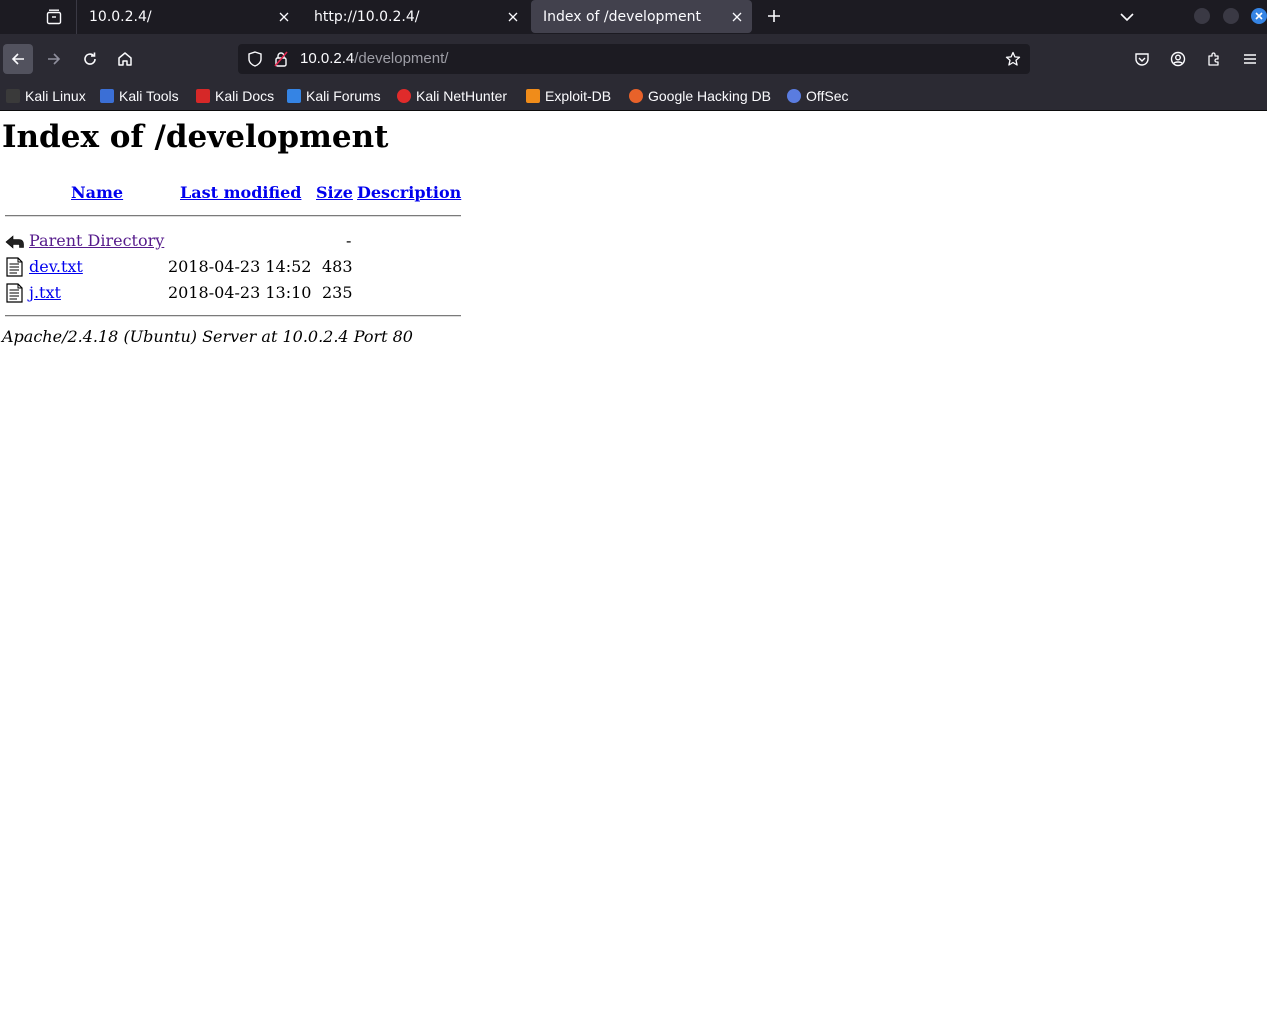 The height and width of the screenshot is (1027, 1267). Describe the element at coordinates (203, 96) in the screenshot. I see `kali-docs-icon` at that location.